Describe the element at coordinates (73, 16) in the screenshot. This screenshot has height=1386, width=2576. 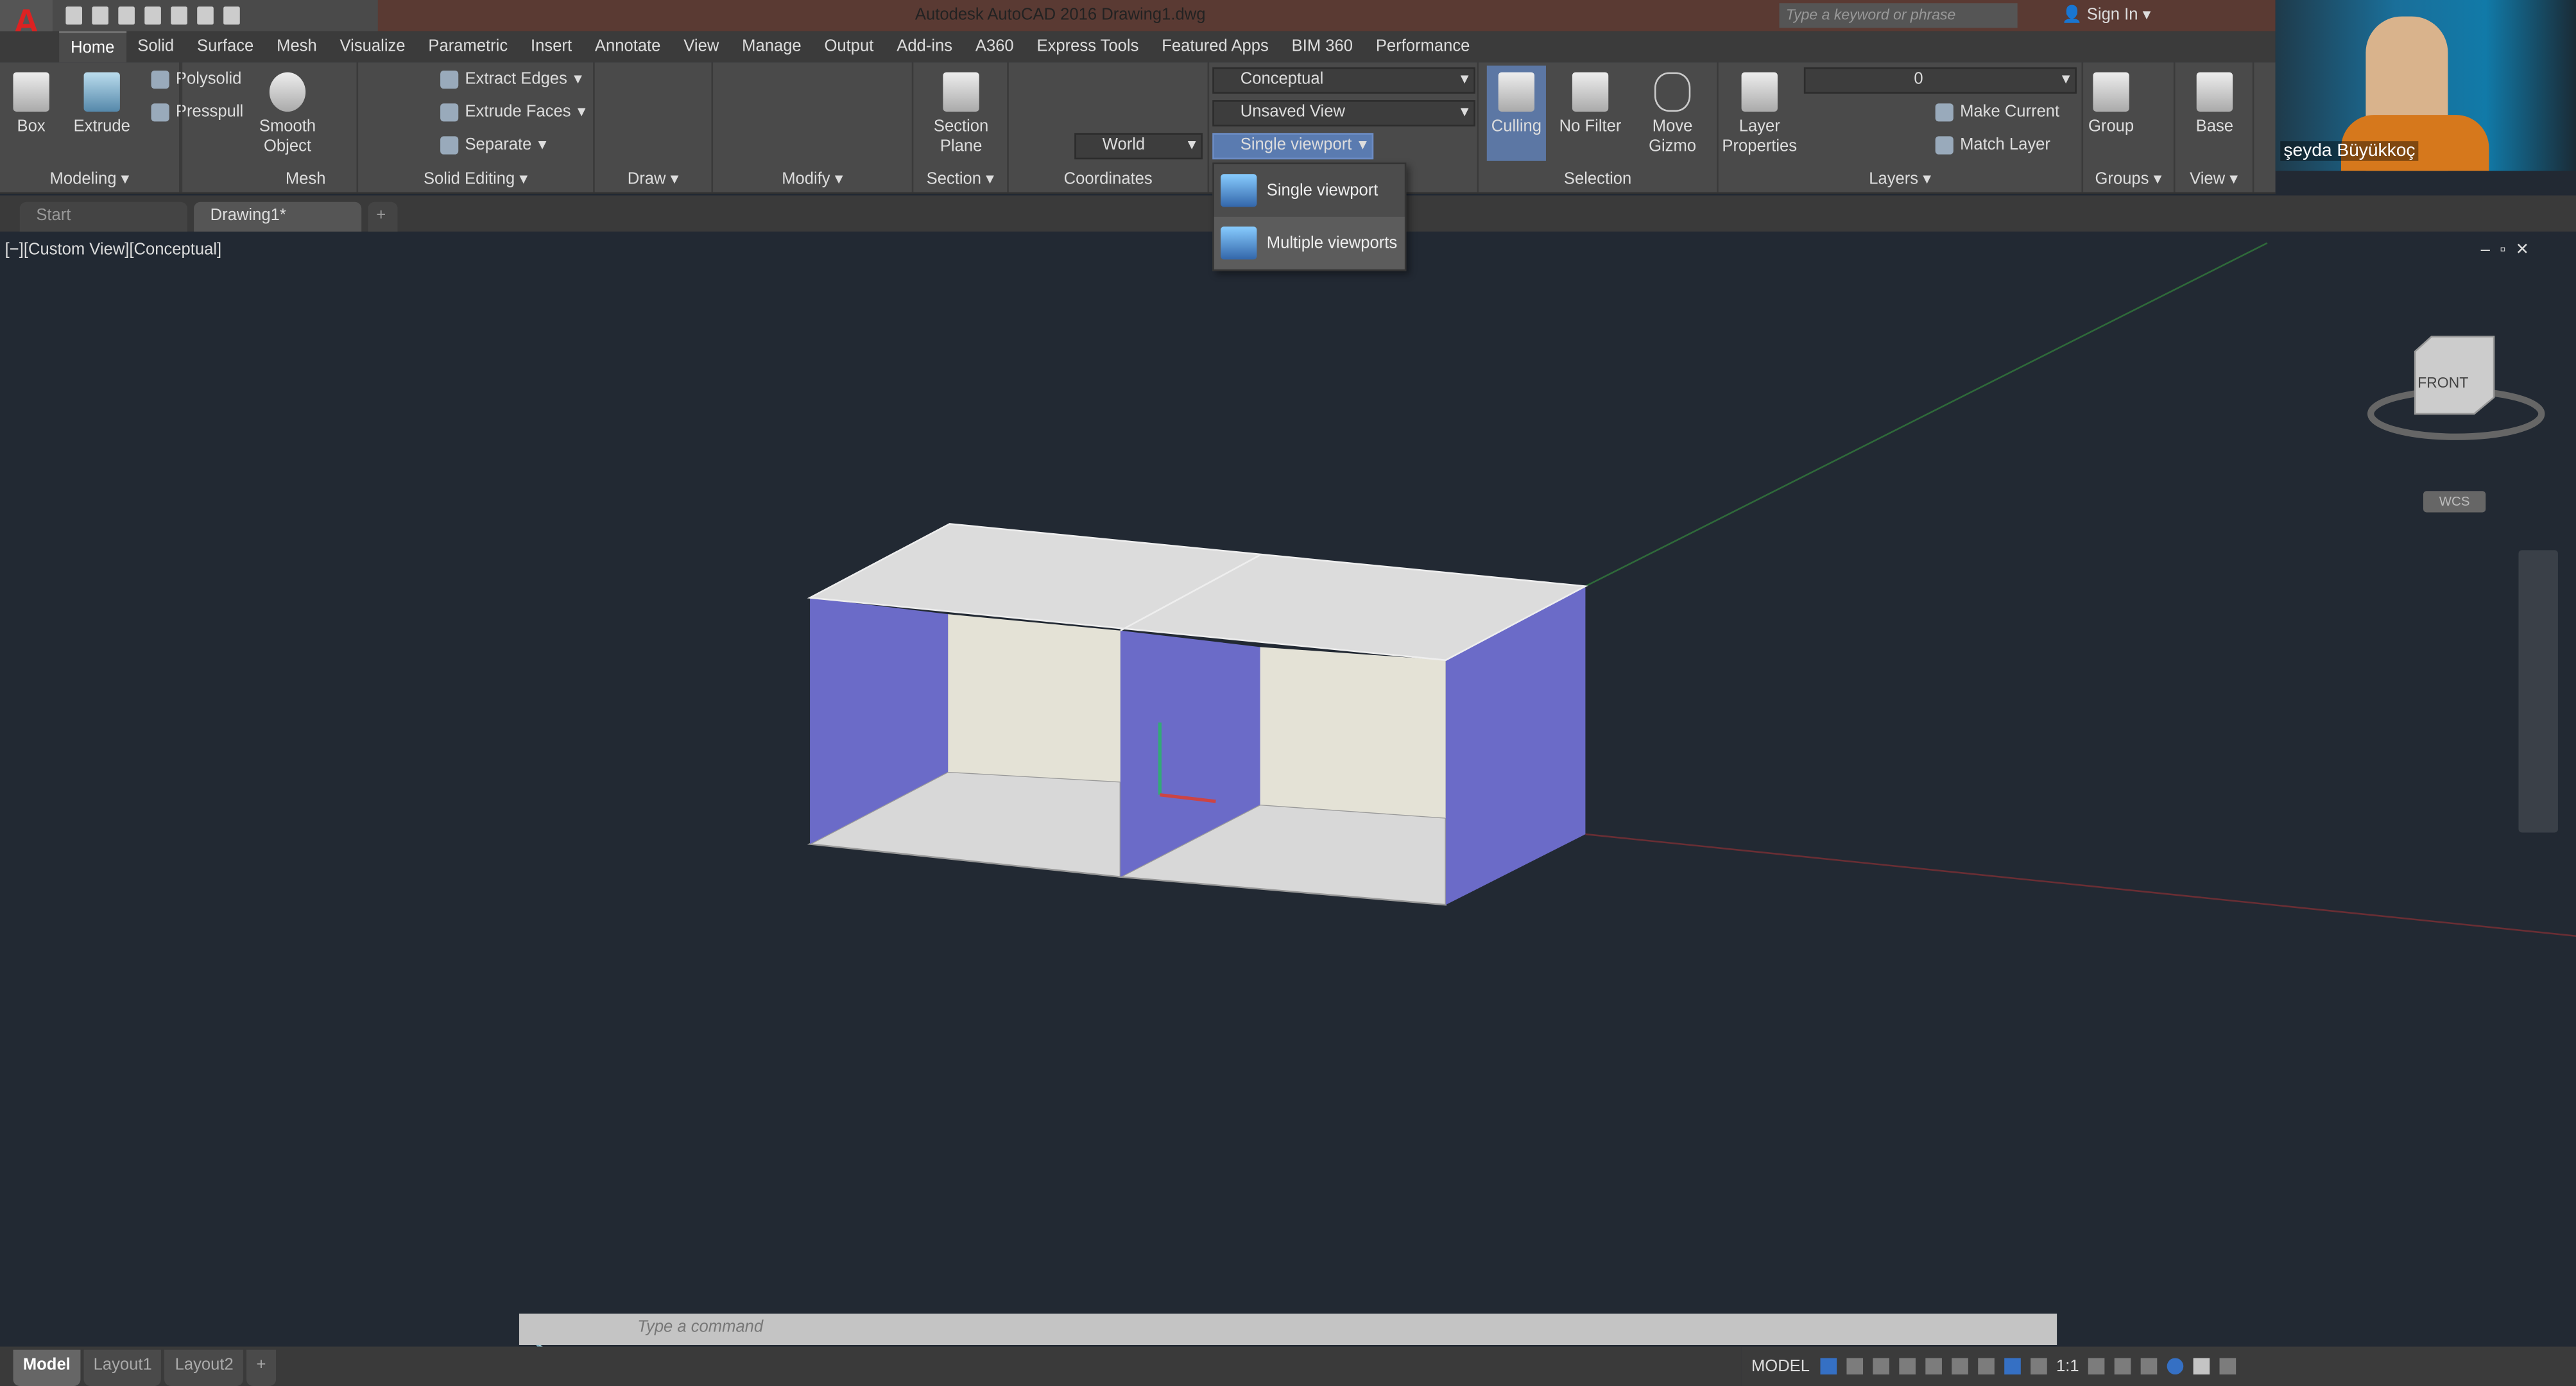
I see `new-icon` at that location.